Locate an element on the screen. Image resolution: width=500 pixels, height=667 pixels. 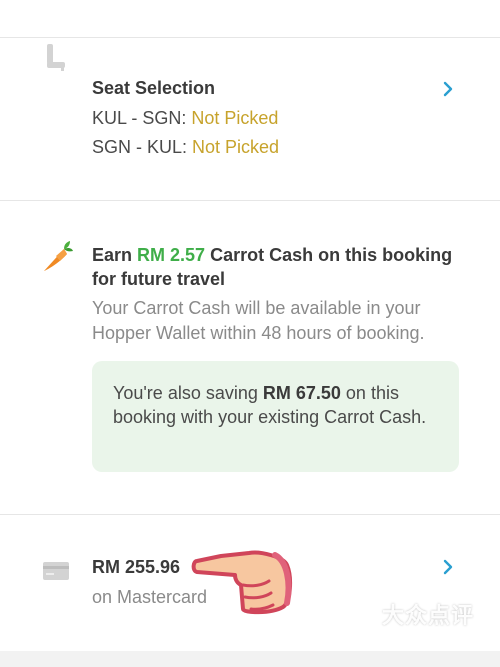
savings-amount: RM 67.50 is located at coordinates (301, 393).